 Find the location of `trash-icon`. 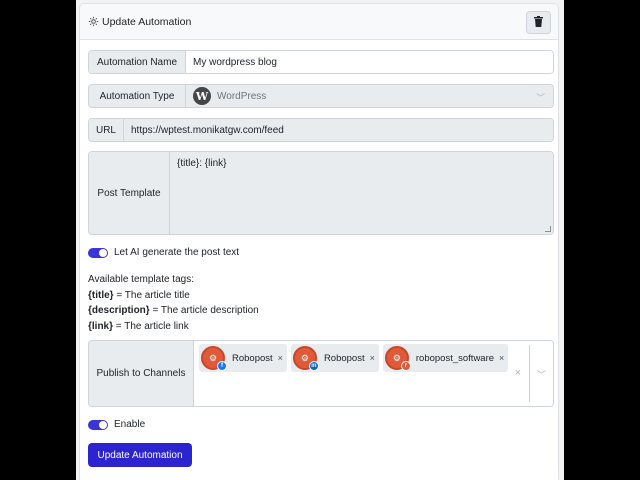

trash-icon is located at coordinates (538, 22).